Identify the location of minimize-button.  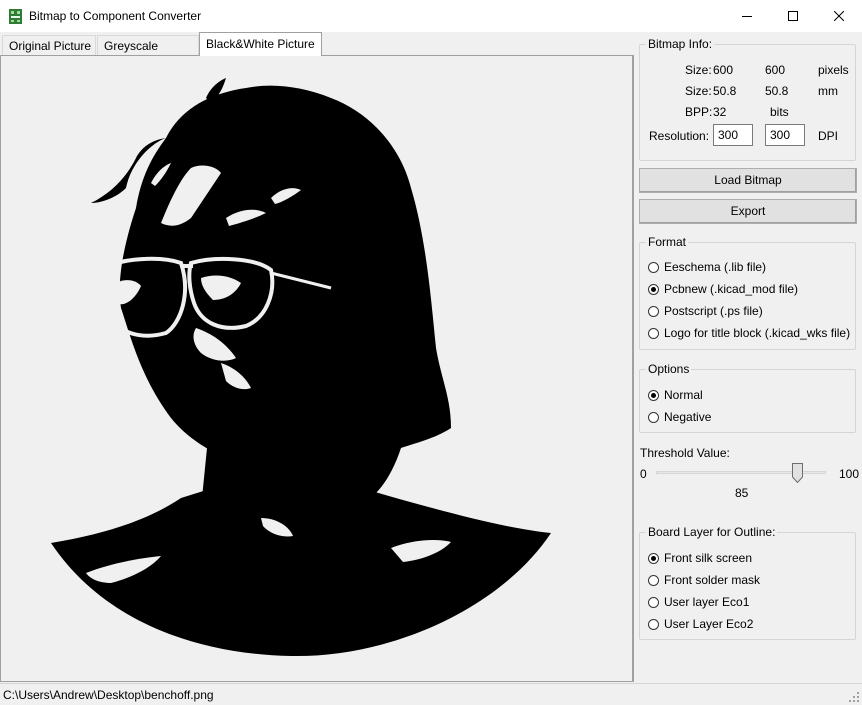
(747, 16).